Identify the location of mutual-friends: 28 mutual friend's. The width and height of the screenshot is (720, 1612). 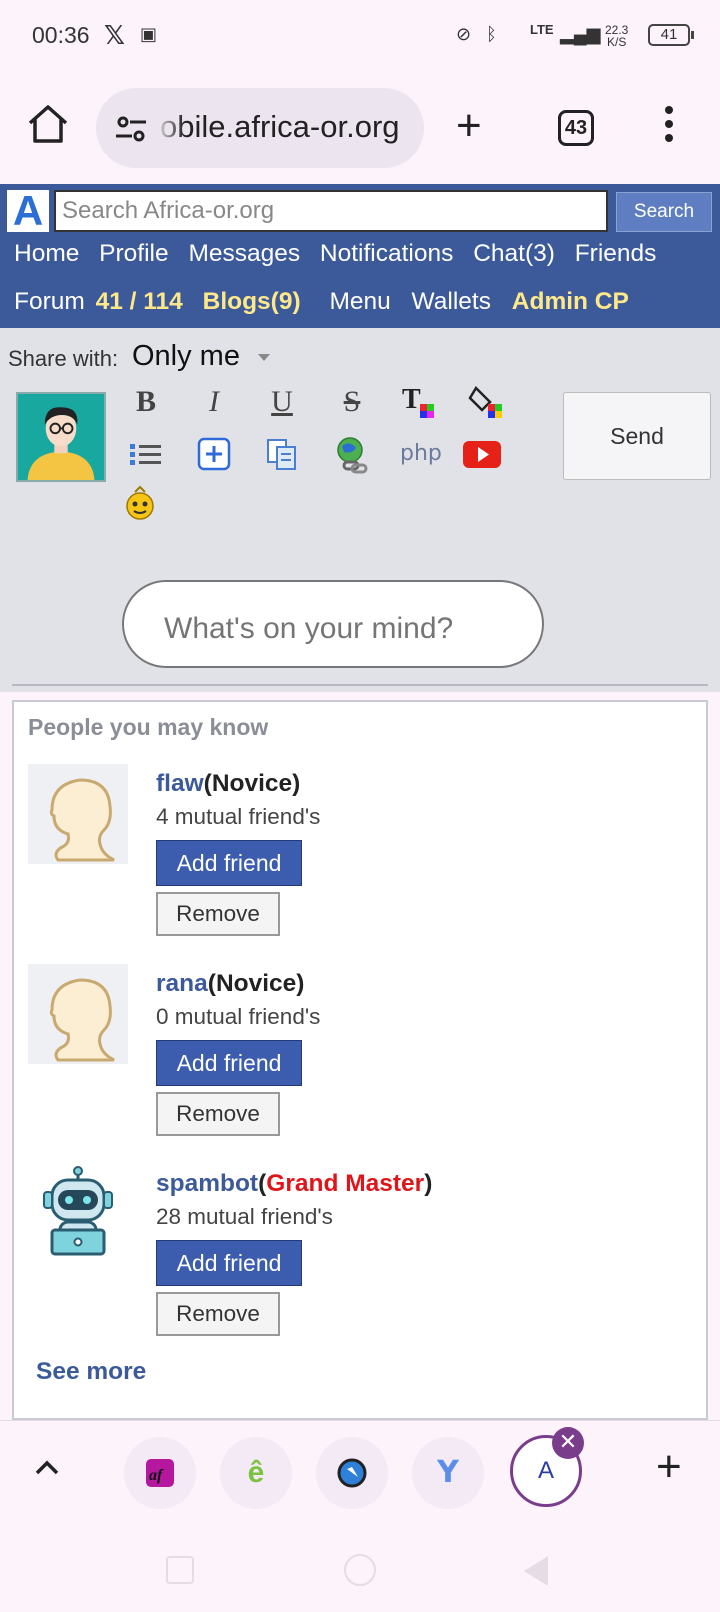
(244, 1216).